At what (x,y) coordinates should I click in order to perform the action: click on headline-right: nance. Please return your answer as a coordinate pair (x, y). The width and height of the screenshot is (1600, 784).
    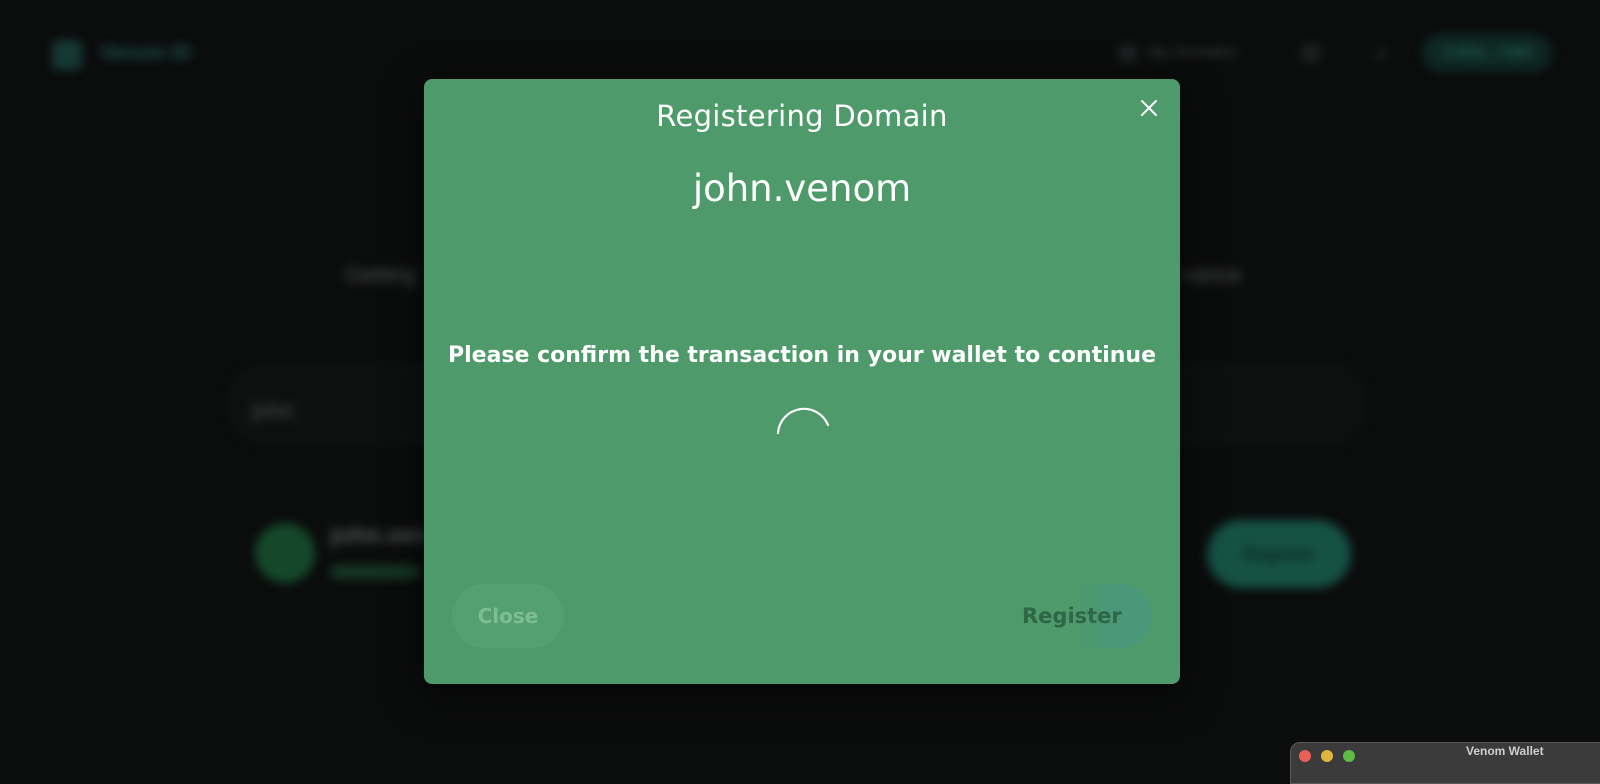
    Looking at the image, I should click on (1212, 274).